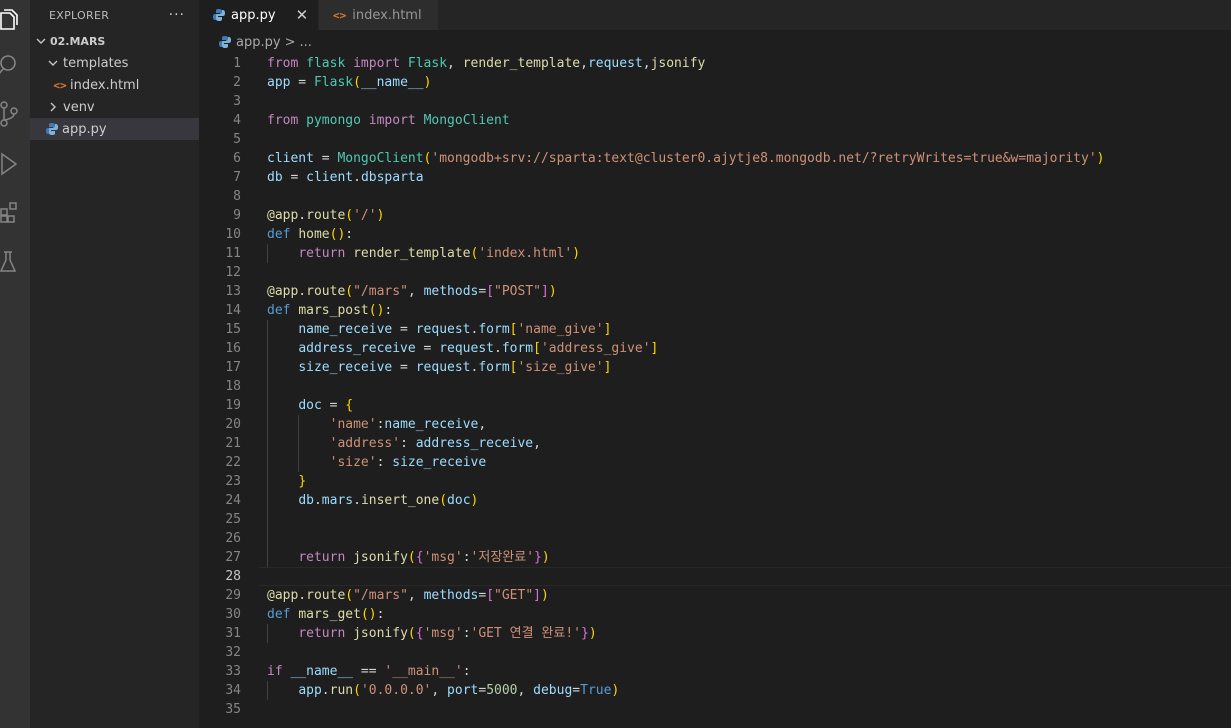 The height and width of the screenshot is (728, 1231). What do you see at coordinates (233, 576) in the screenshot?
I see `line-number: 28` at bounding box center [233, 576].